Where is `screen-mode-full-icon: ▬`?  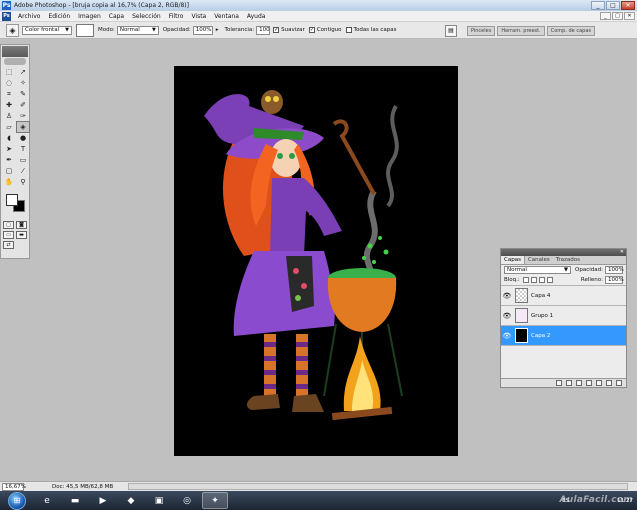
screen-mode-full-icon: ▬ is located at coordinates (21, 235).